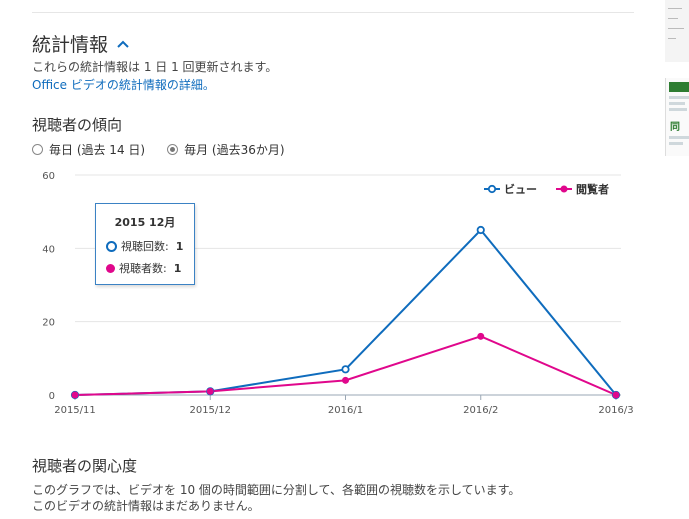 The image size is (689, 519). I want to click on tooltip-views-value: 1, so click(179, 246).